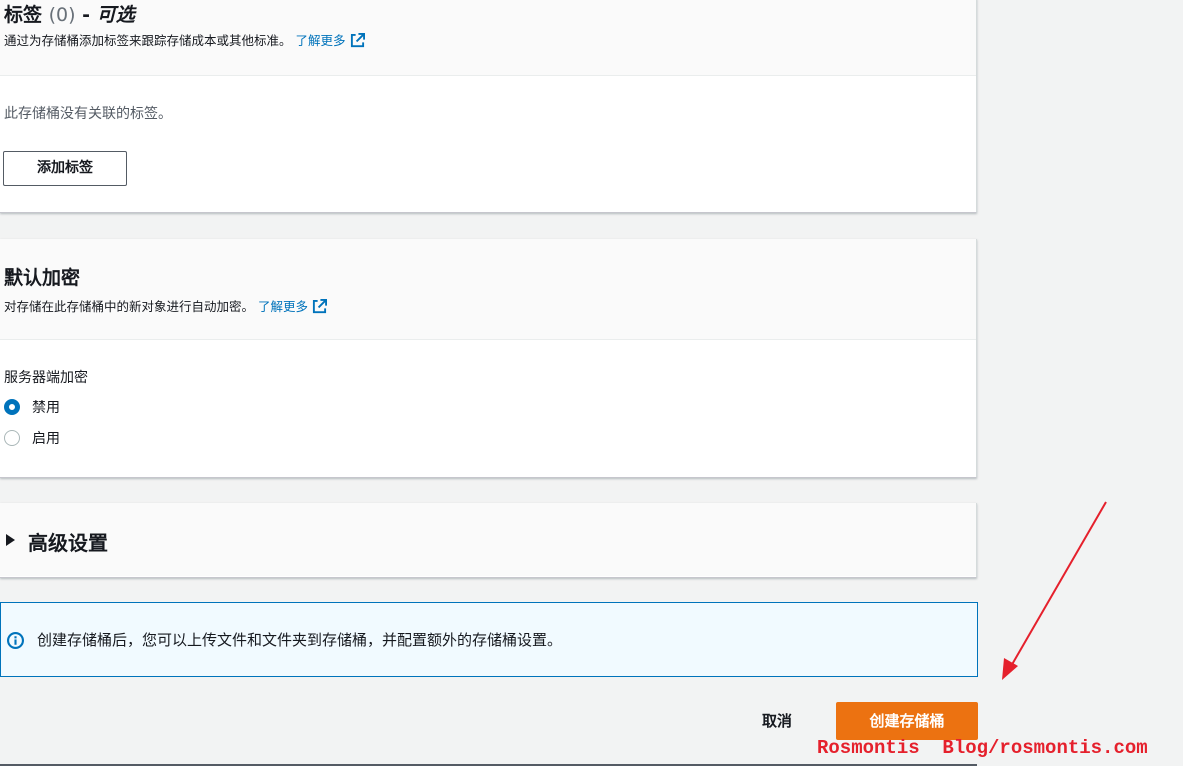 Image resolution: width=1183 pixels, height=766 pixels. Describe the element at coordinates (293, 306) in the screenshot. I see `encryption-learn-more-link: 了解更多` at that location.